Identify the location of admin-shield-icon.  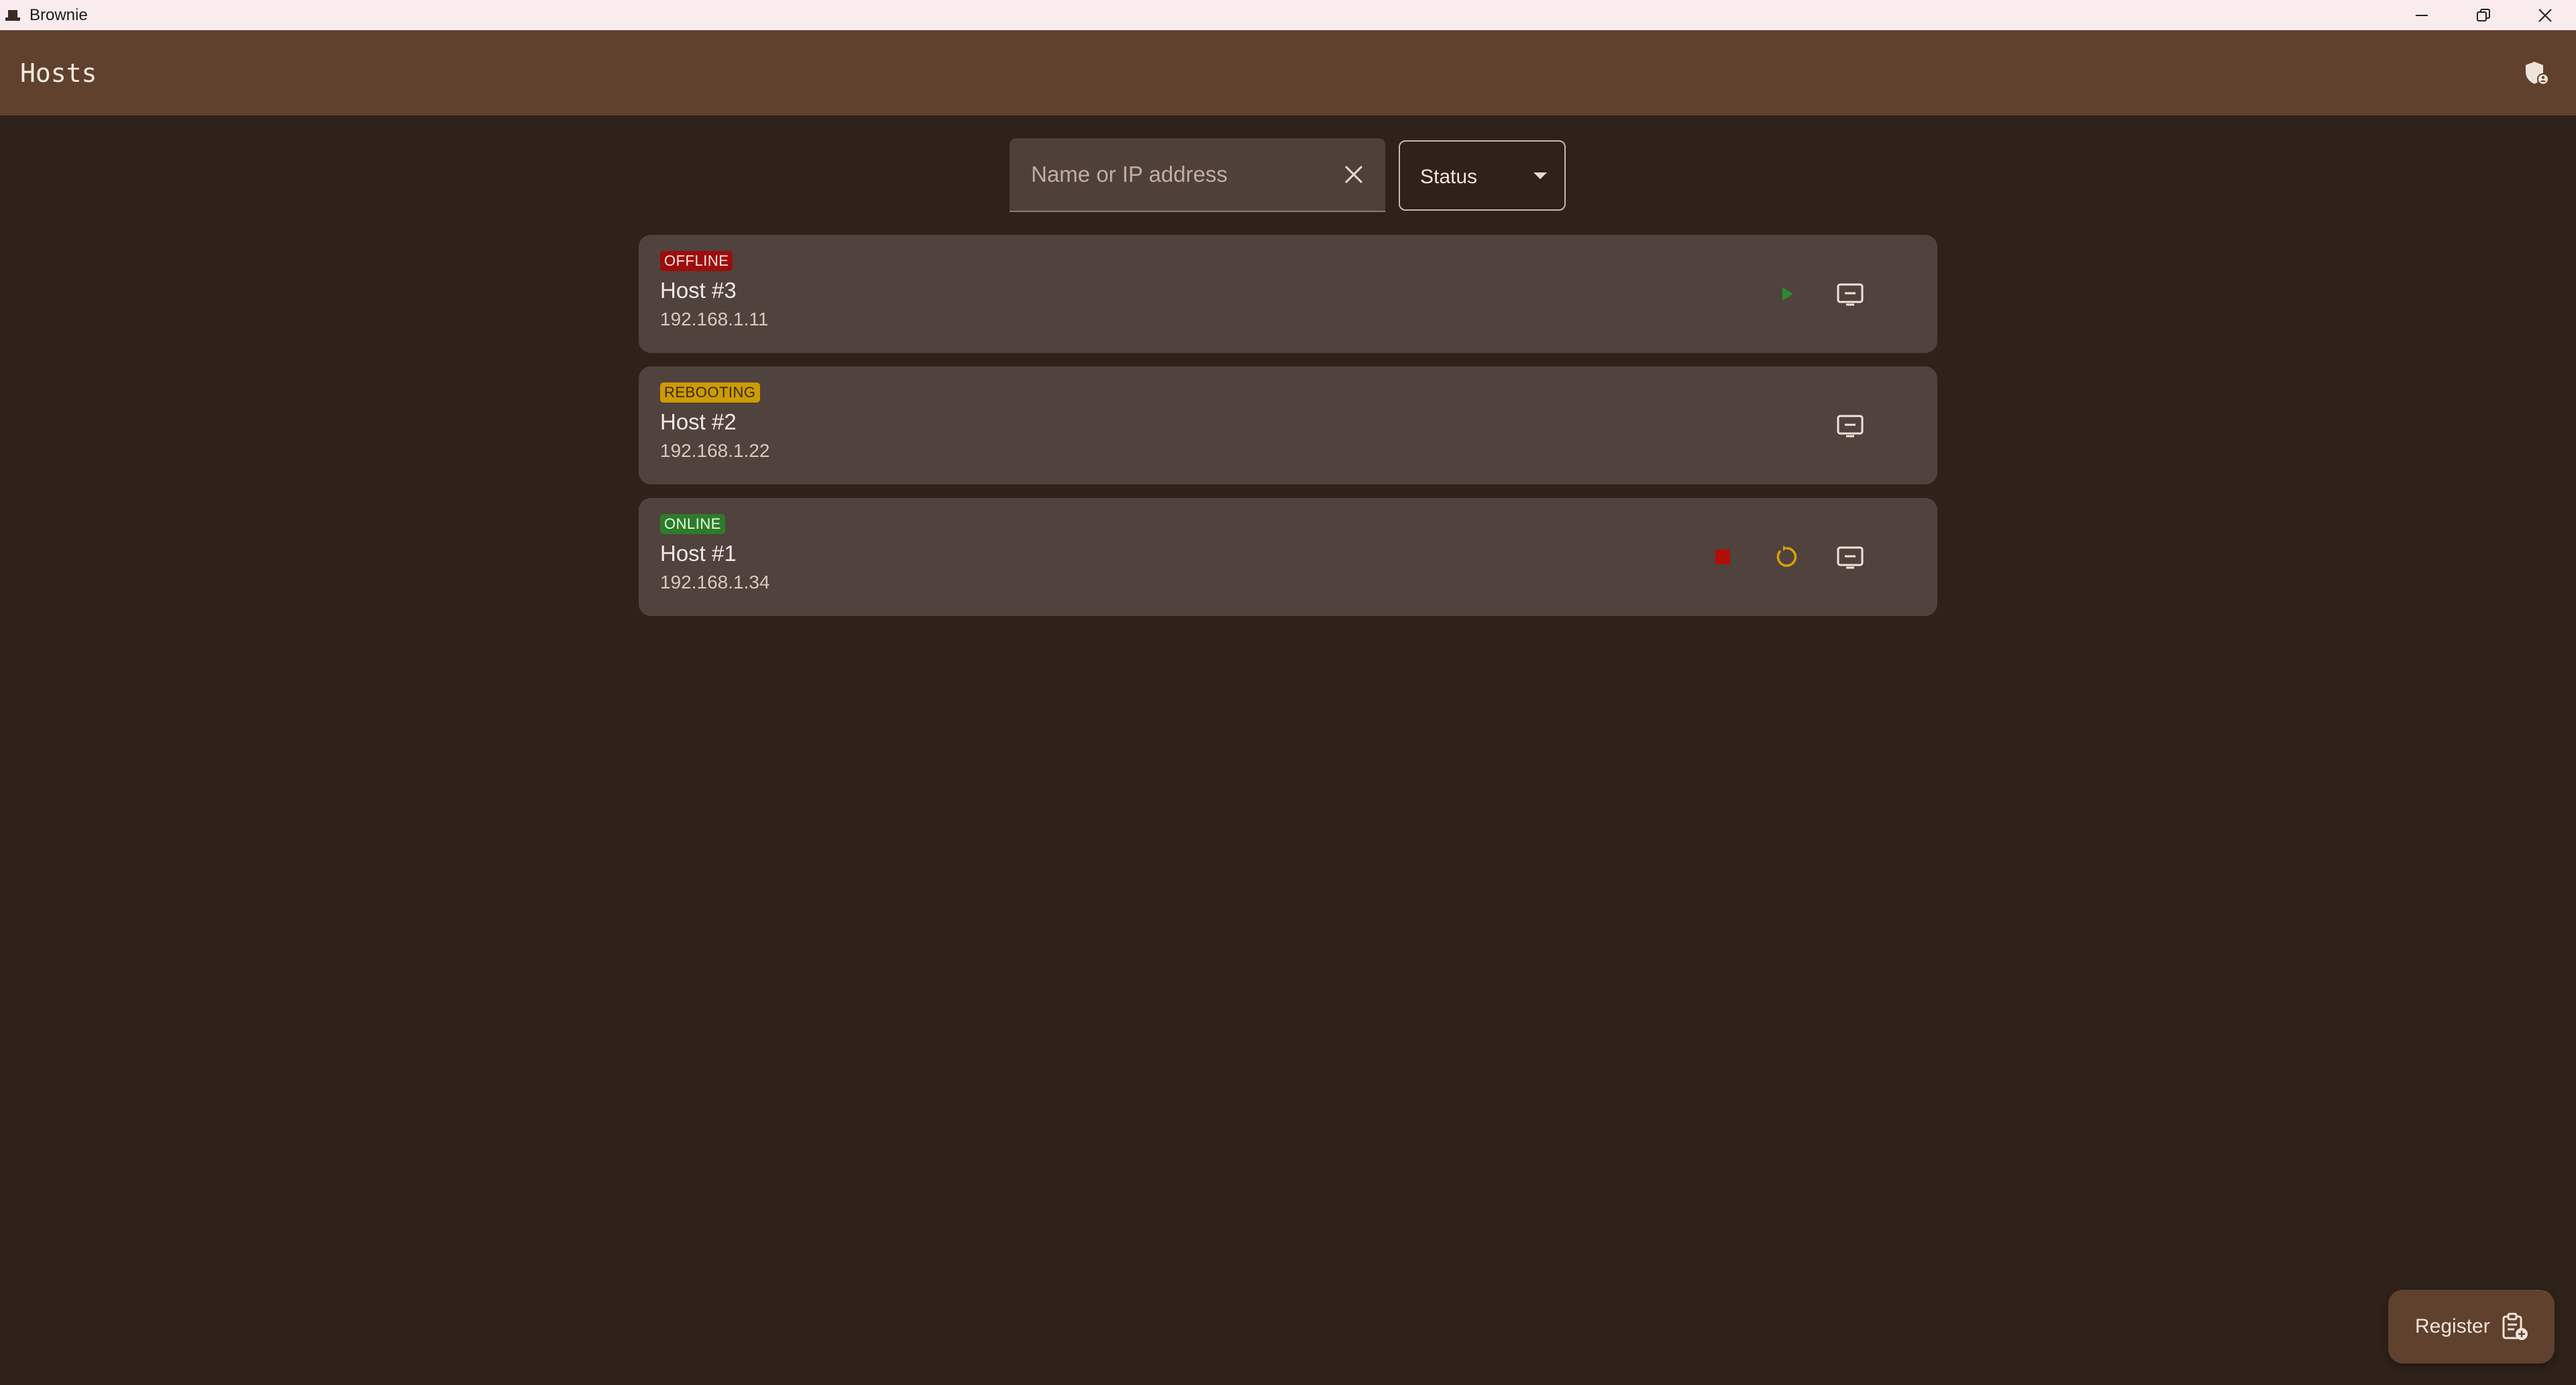
(2537, 73).